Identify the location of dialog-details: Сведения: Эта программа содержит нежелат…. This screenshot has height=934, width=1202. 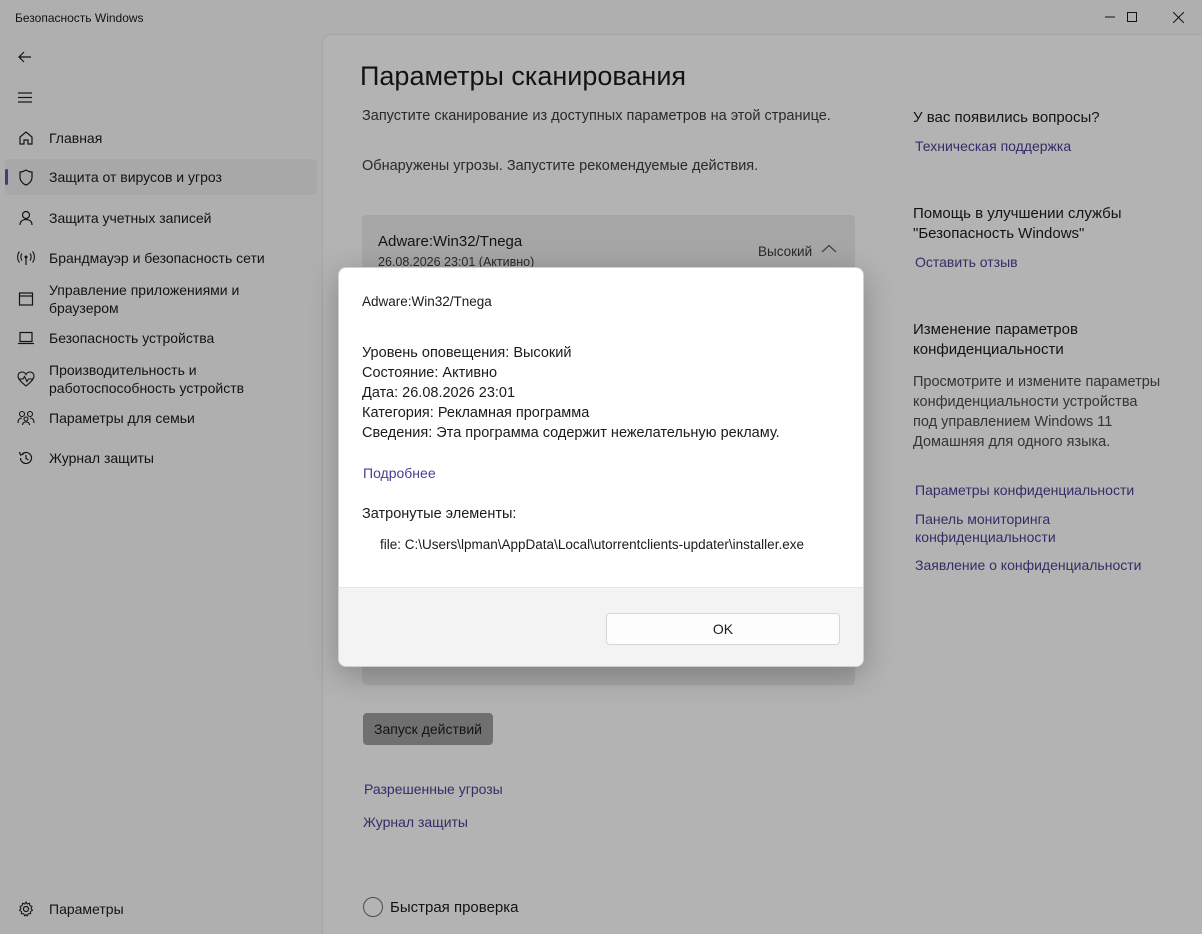
(571, 433).